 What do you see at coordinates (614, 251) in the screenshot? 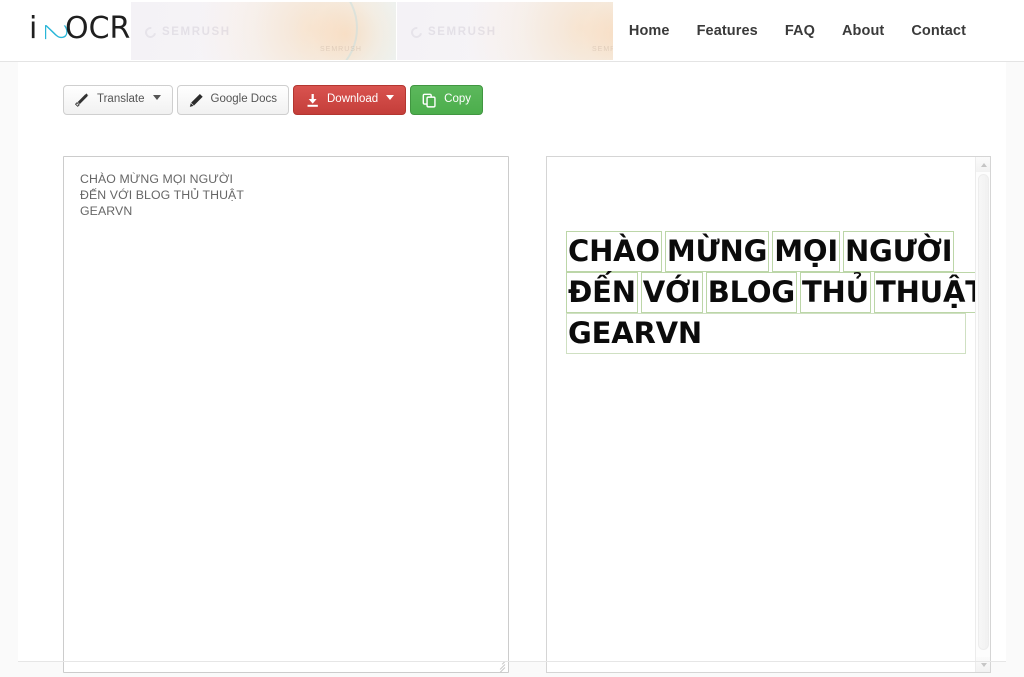
I see `ocr-word-box: CHÀO` at bounding box center [614, 251].